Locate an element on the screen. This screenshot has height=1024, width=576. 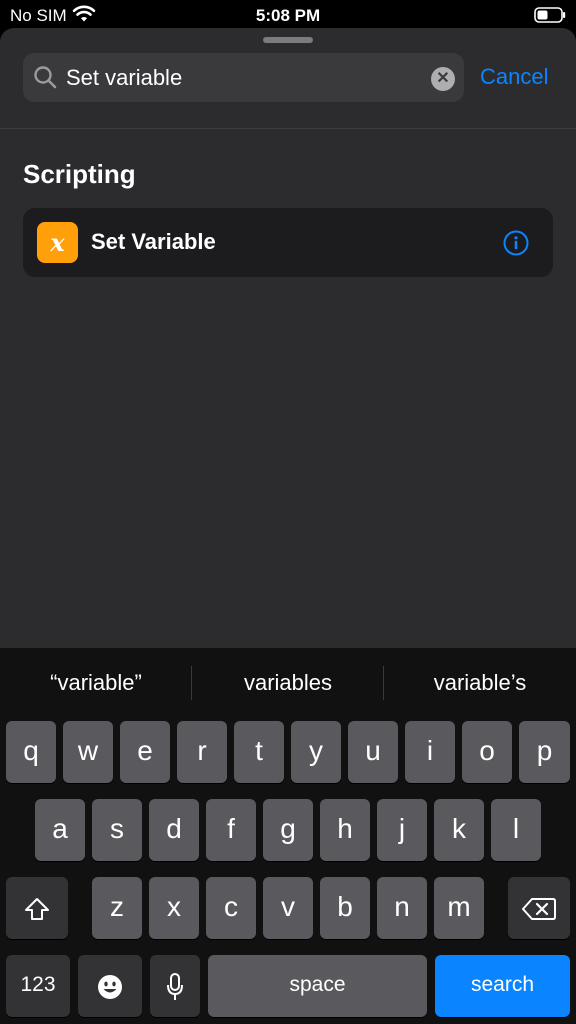
variable-icon: x is located at coordinates (57, 242).